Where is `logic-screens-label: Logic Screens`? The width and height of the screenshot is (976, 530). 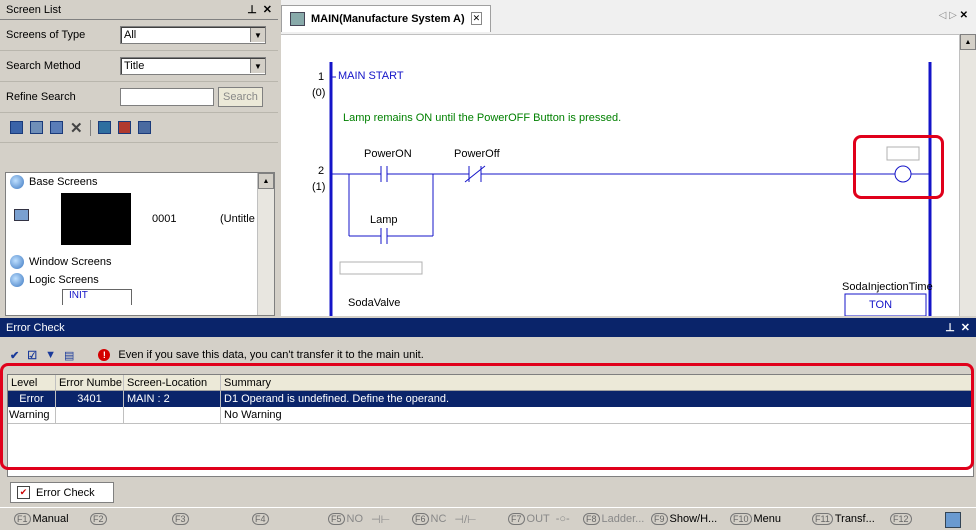 logic-screens-label: Logic Screens is located at coordinates (64, 280).